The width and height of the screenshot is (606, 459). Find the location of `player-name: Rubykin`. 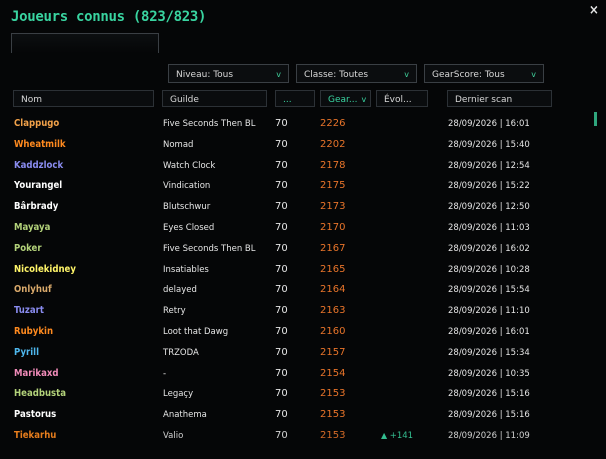

player-name: Rubykin is located at coordinates (34, 331).